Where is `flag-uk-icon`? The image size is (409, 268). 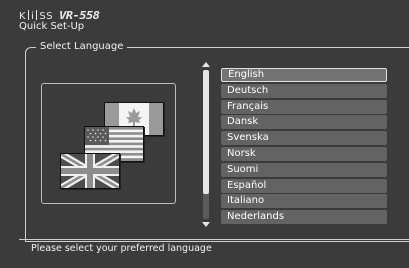
flag-uk-icon is located at coordinates (90, 171).